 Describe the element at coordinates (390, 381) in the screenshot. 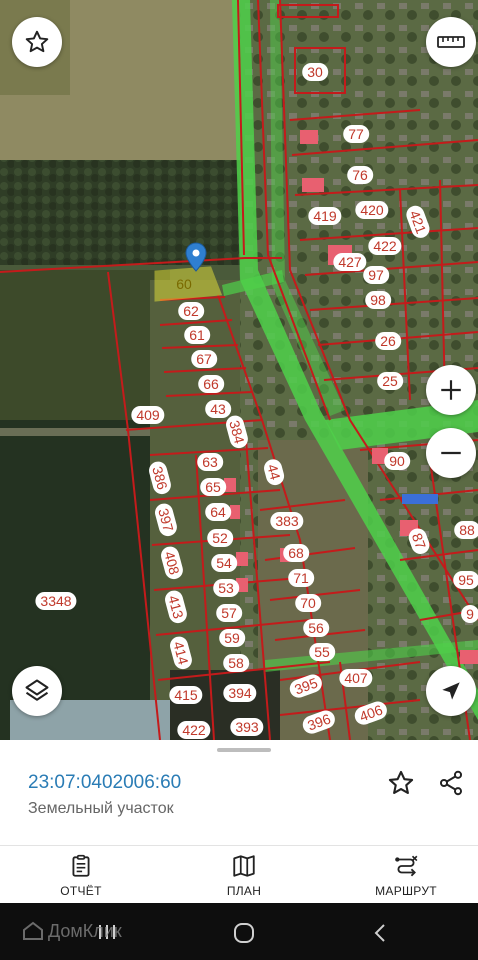

I see `plot-label: 25` at that location.